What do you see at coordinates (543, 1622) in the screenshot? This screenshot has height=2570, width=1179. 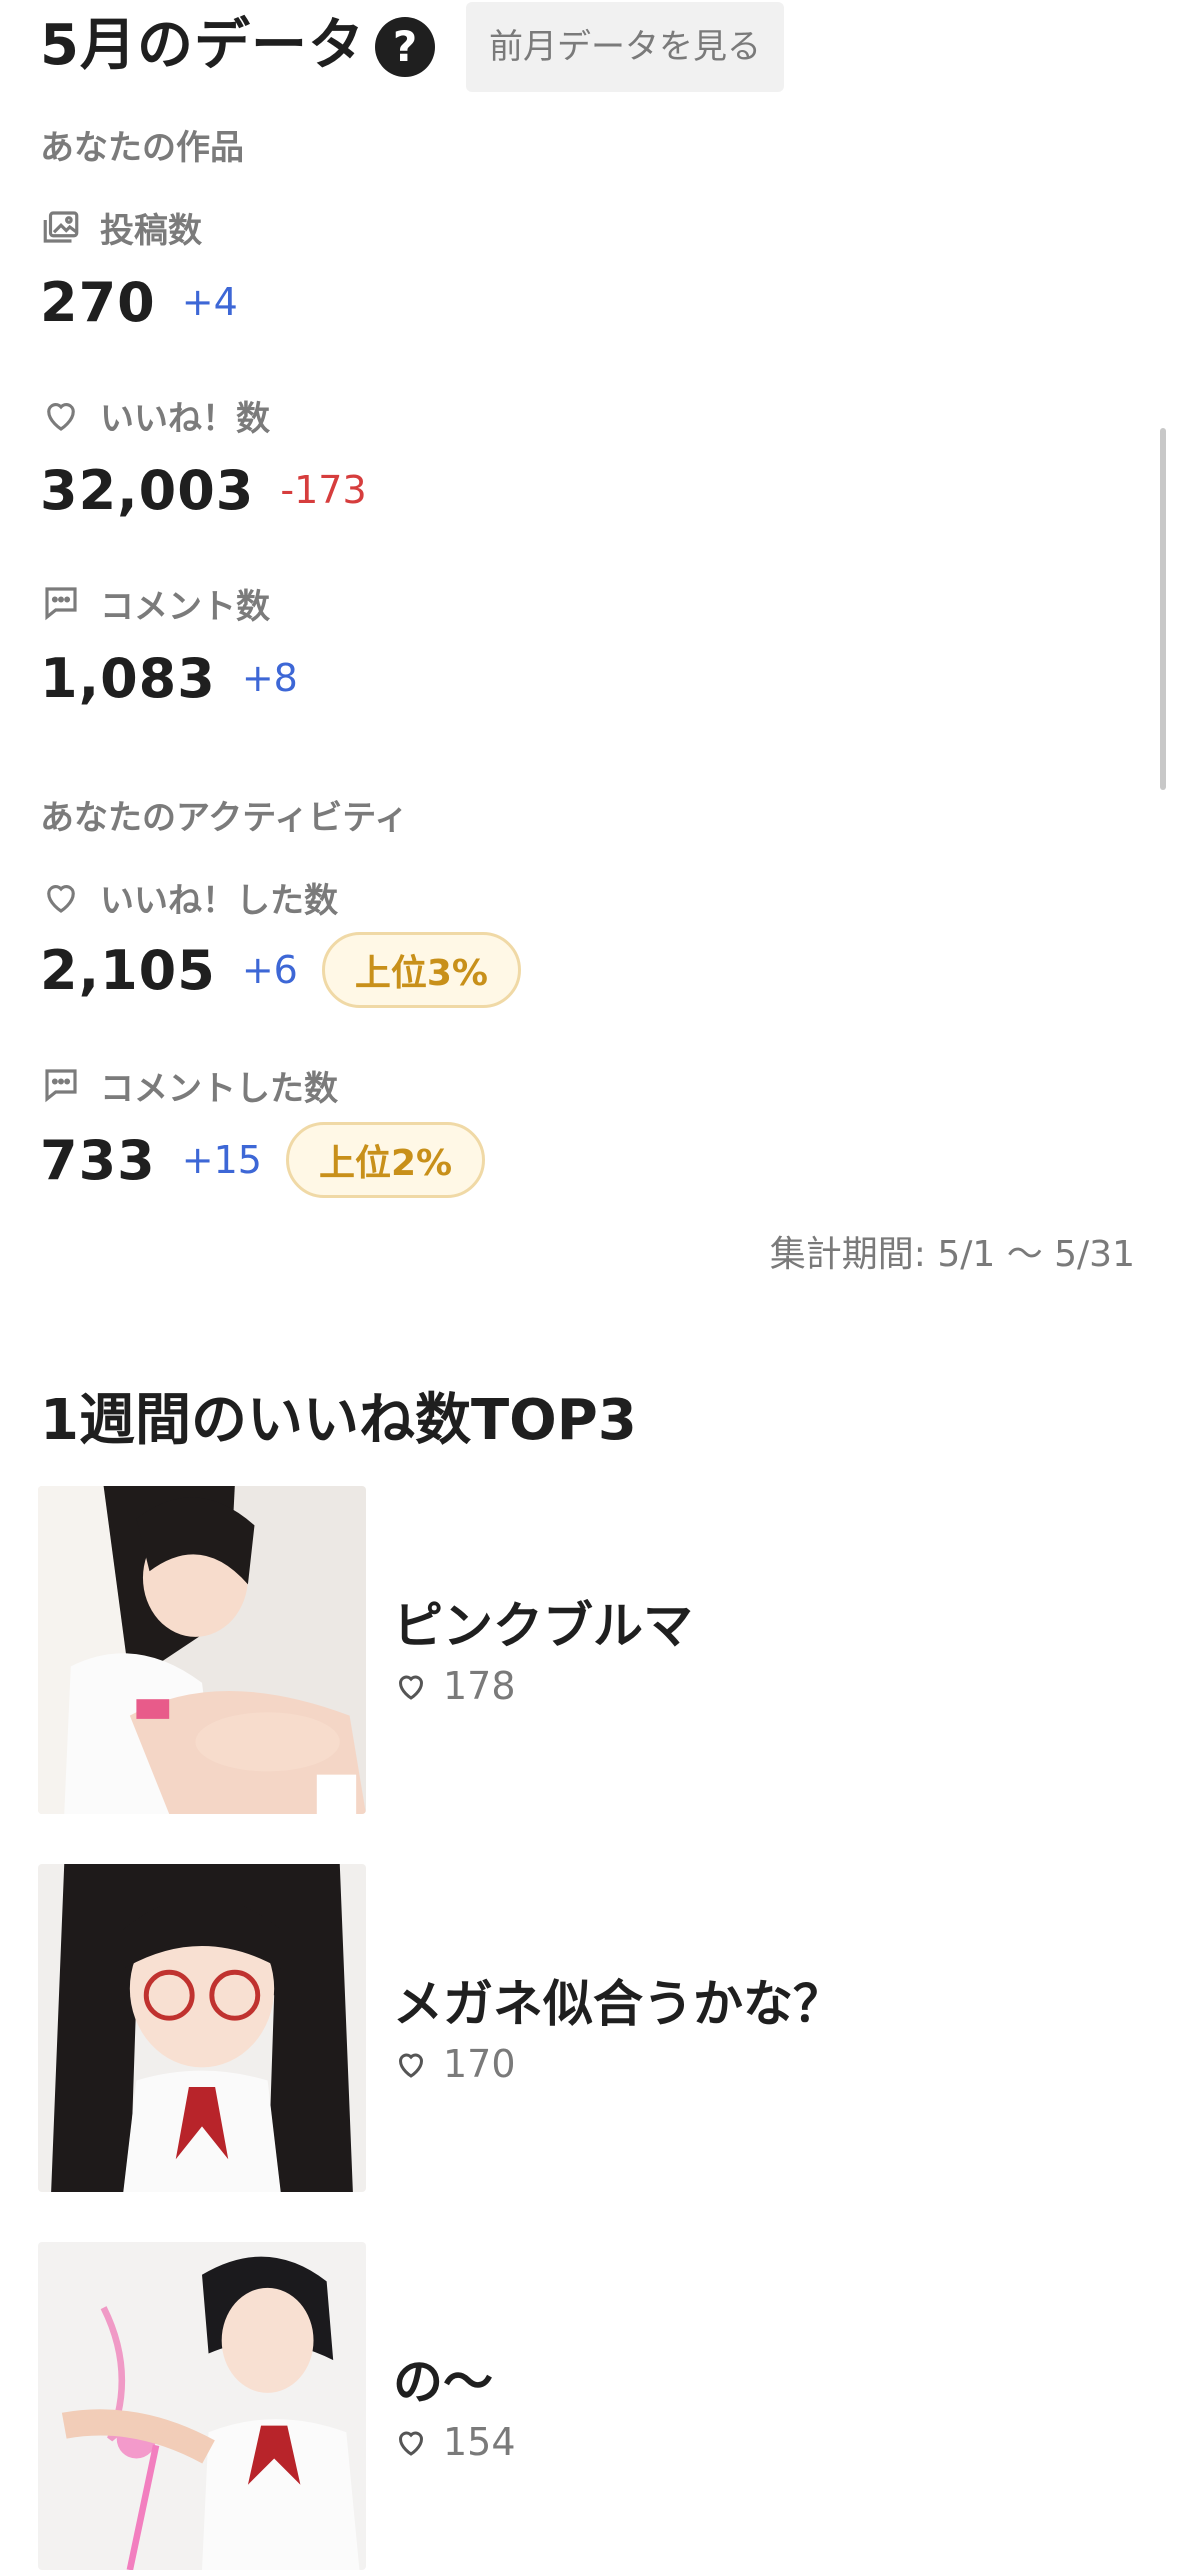 I see `artwork-title: ピンクブルマ` at bounding box center [543, 1622].